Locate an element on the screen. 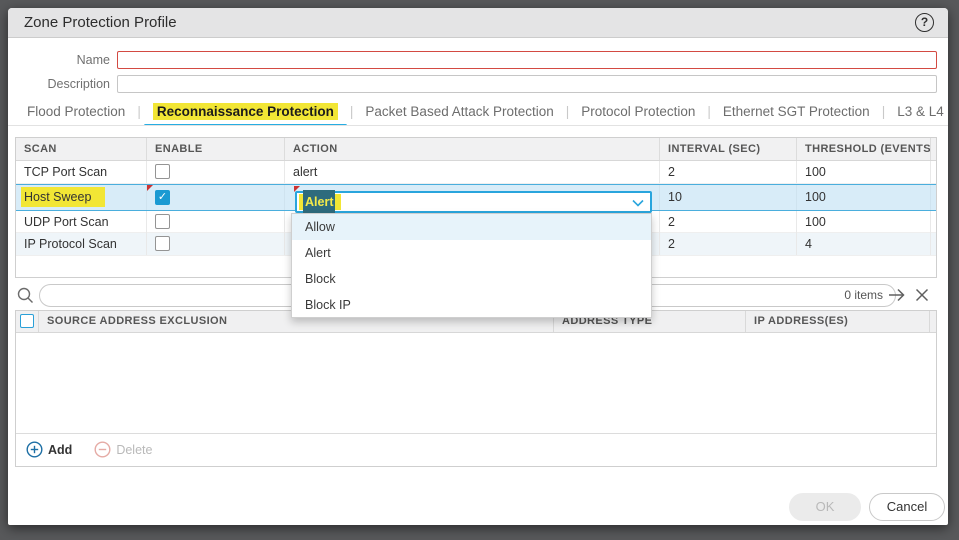  select-all-checkbox is located at coordinates (27, 321).